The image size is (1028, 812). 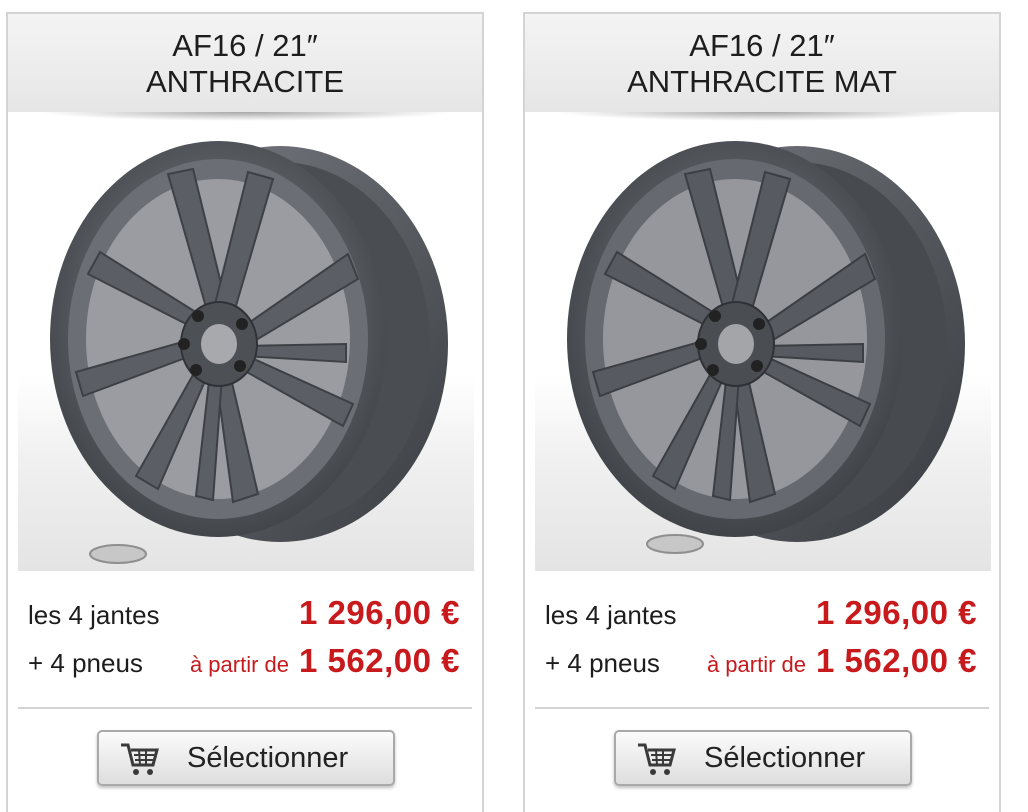 What do you see at coordinates (762, 81) in the screenshot?
I see `product-title-line2: ANTHRACITE MAT` at bounding box center [762, 81].